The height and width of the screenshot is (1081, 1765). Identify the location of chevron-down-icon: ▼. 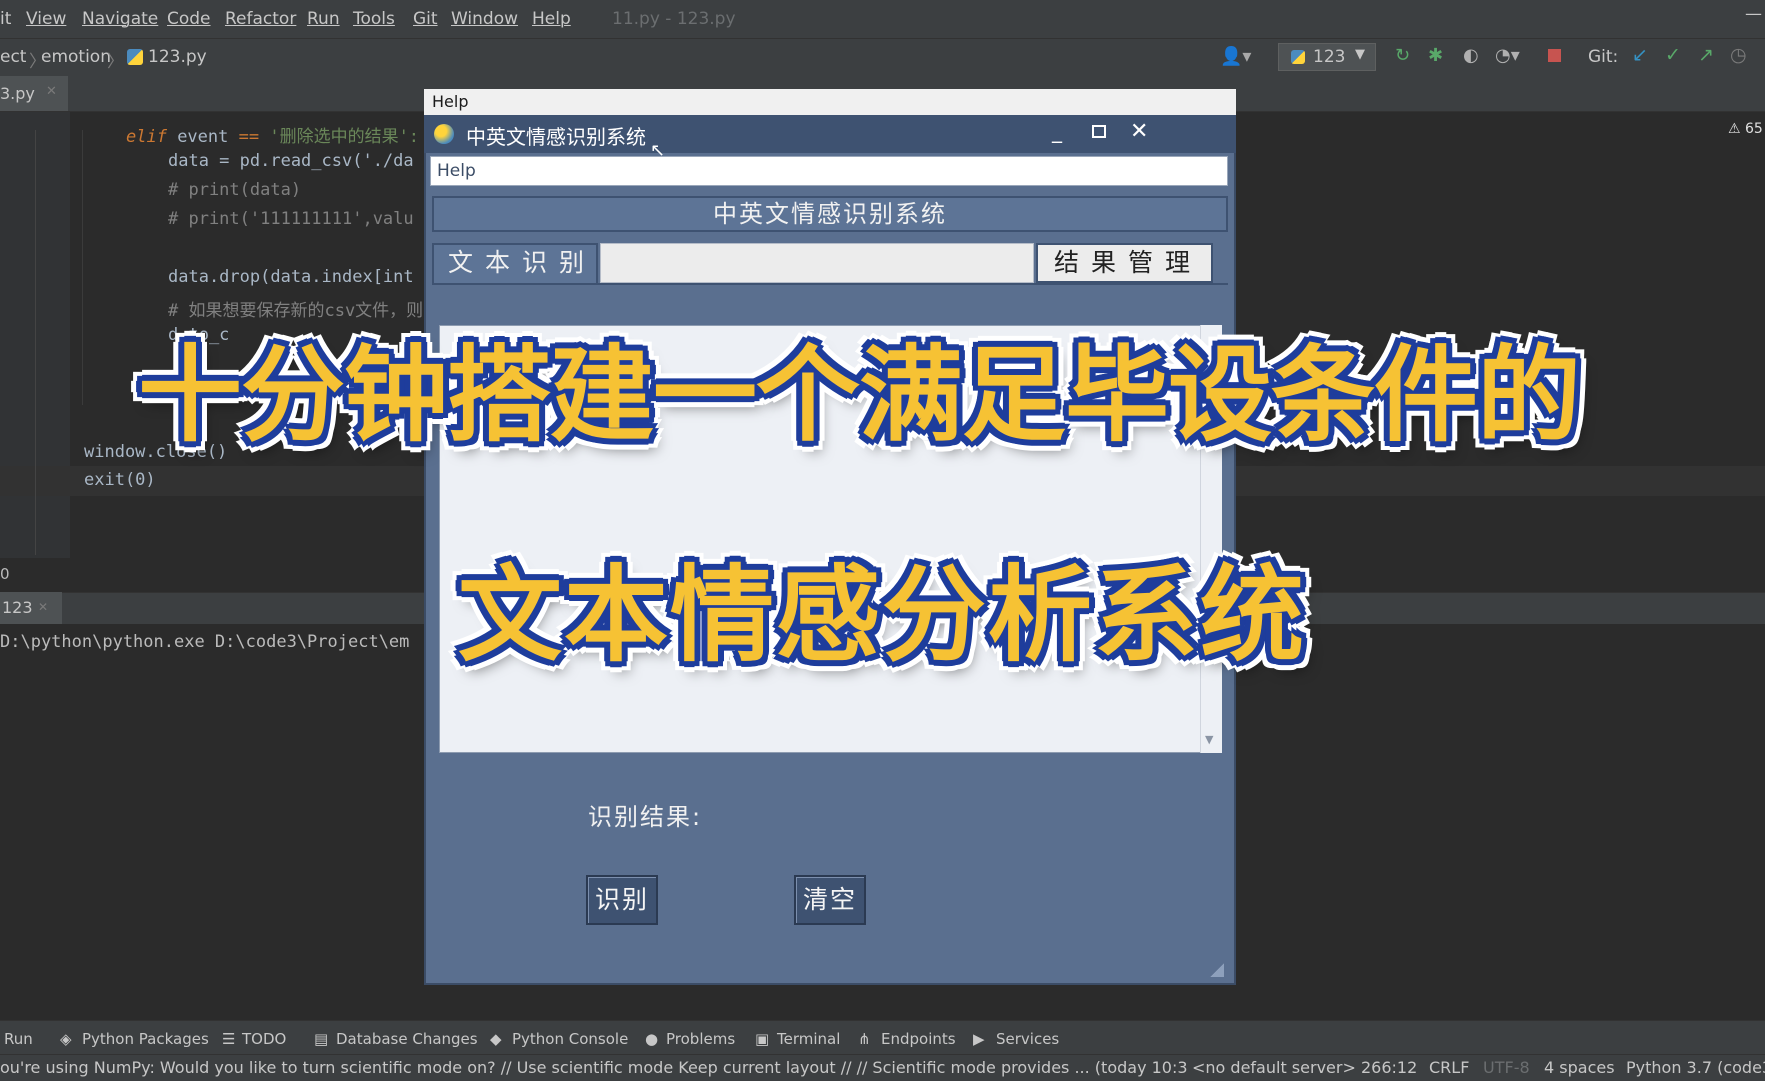
(1360, 54).